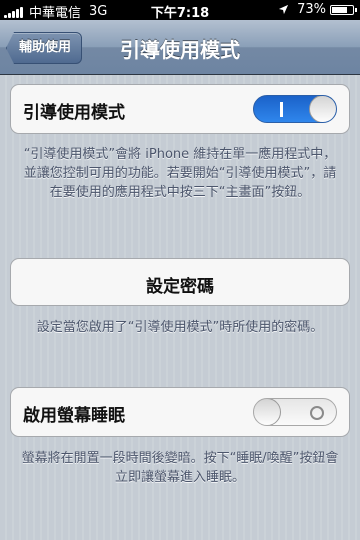 This screenshot has width=360, height=540. I want to click on set-passcode-button: 設定密碼, so click(180, 282).